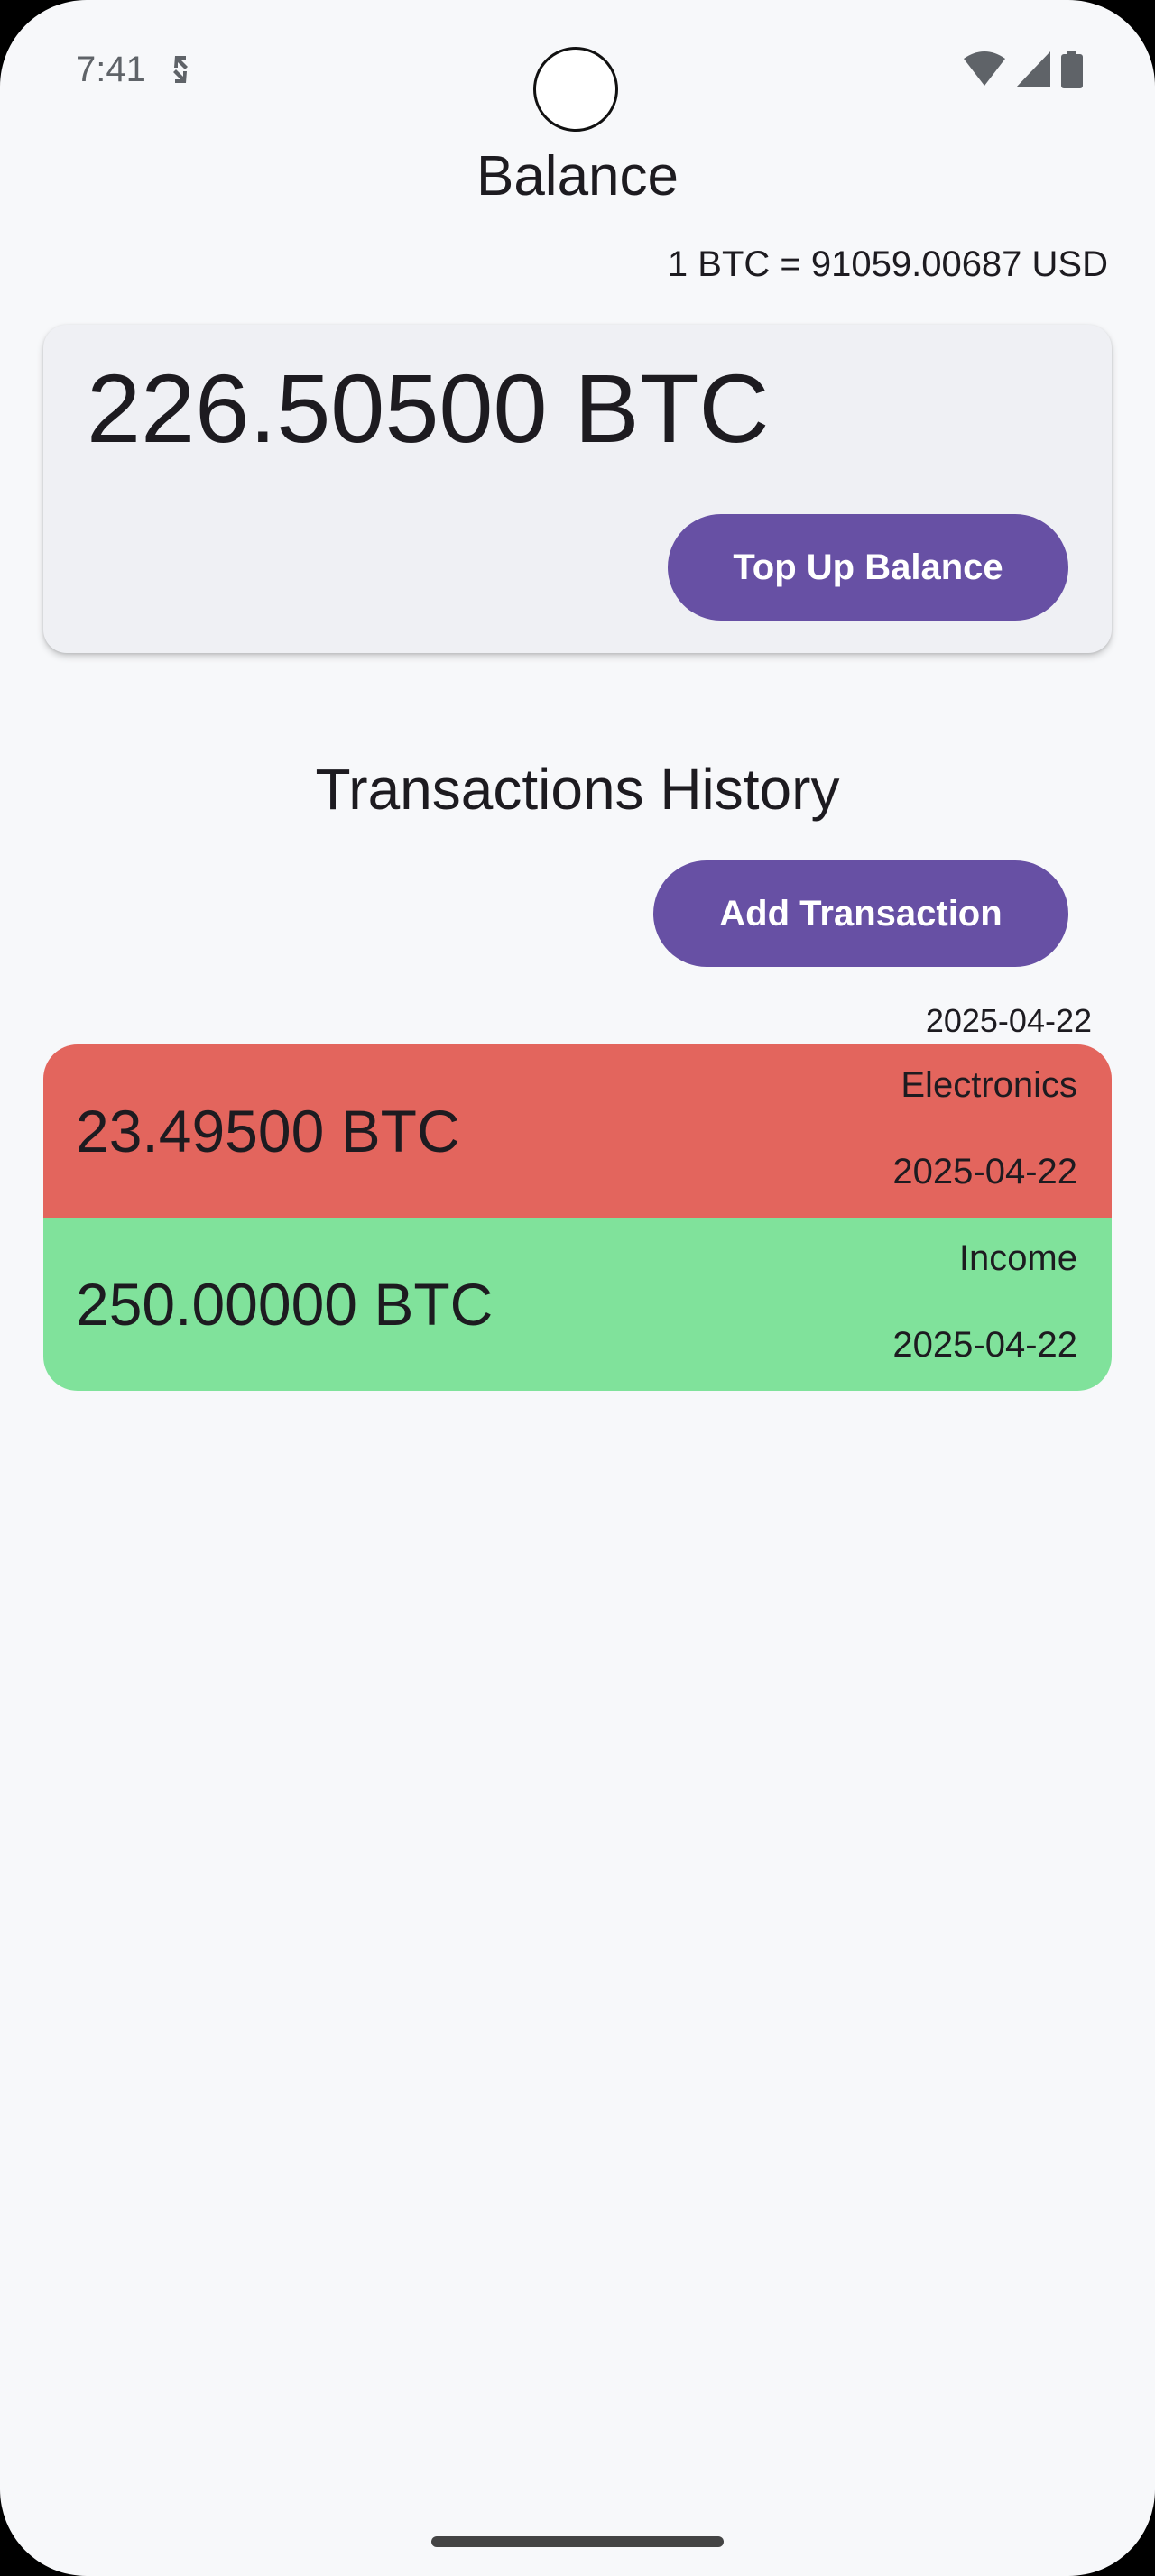 This screenshot has width=1155, height=2576. Describe the element at coordinates (887, 264) in the screenshot. I see `exchange-rate: 1 BTC = 91059.00687 USD` at that location.